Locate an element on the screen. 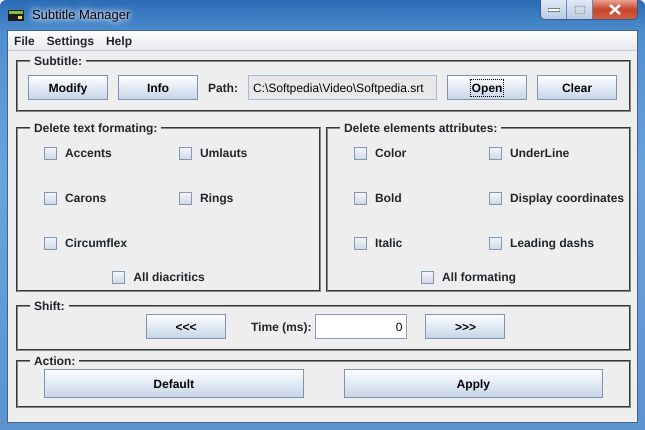 This screenshot has width=645, height=430. app-icon is located at coordinates (16, 15).